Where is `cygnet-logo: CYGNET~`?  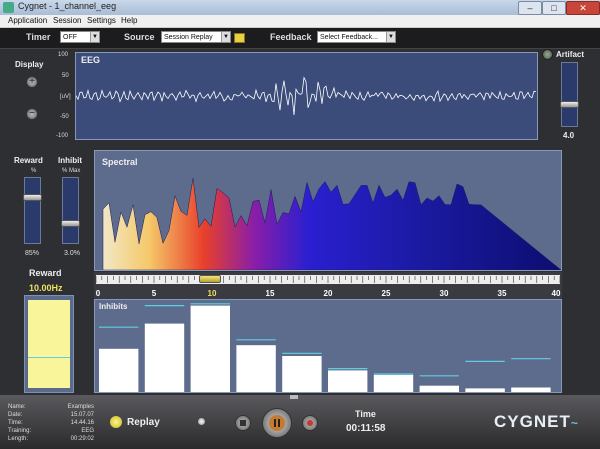 cygnet-logo: CYGNET~ is located at coordinates (536, 421).